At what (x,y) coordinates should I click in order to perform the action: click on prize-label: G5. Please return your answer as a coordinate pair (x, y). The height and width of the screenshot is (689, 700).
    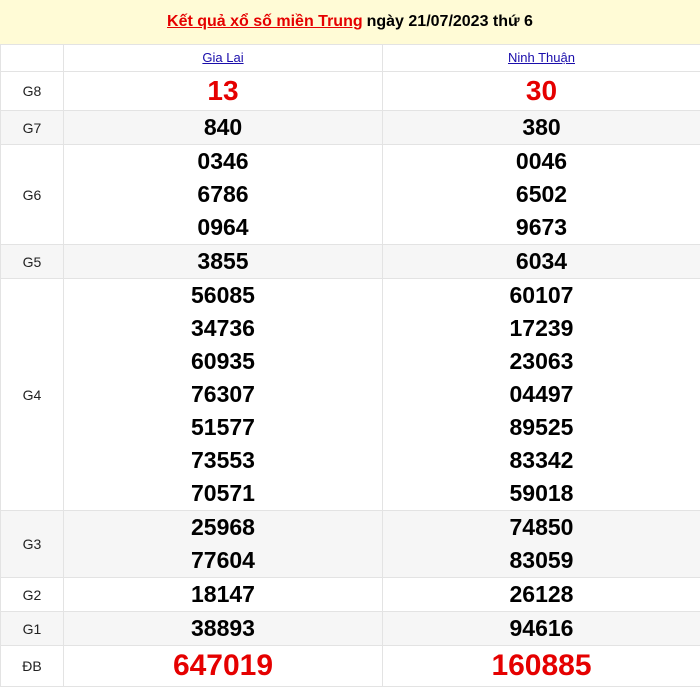
    Looking at the image, I should click on (32, 261).